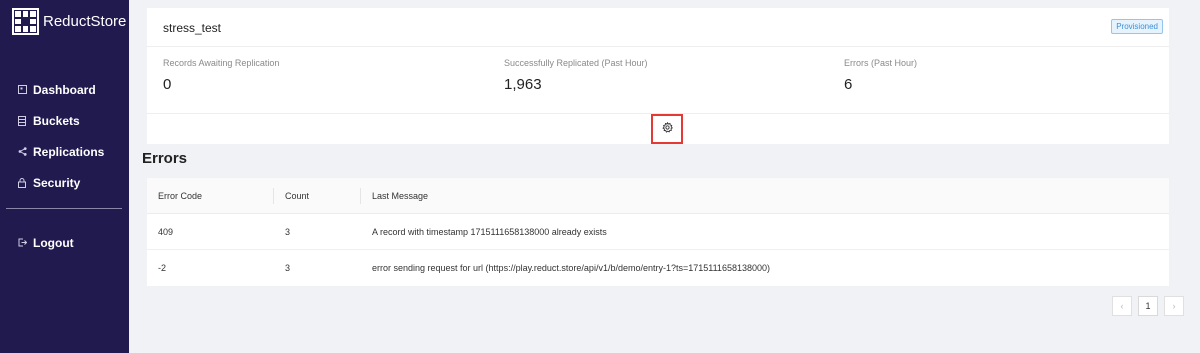 Image resolution: width=1200 pixels, height=353 pixels. I want to click on dashboard-icon, so click(22, 89).